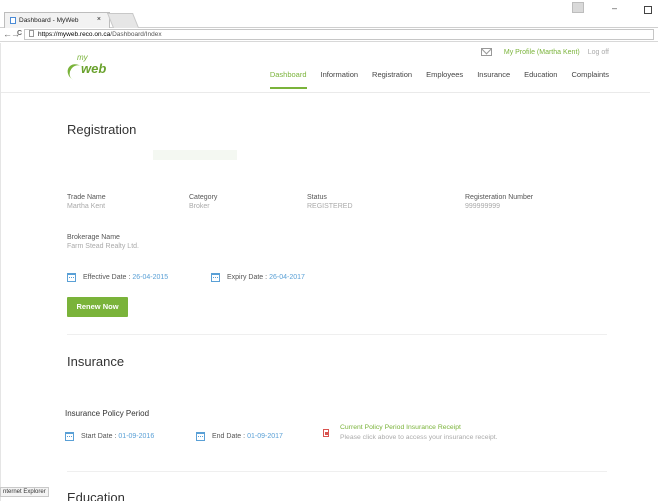 Image resolution: width=658 pixels, height=501 pixels. Describe the element at coordinates (400, 427) in the screenshot. I see `insurance-receipt-link: Current Policy Period Insurance Receipt` at that location.